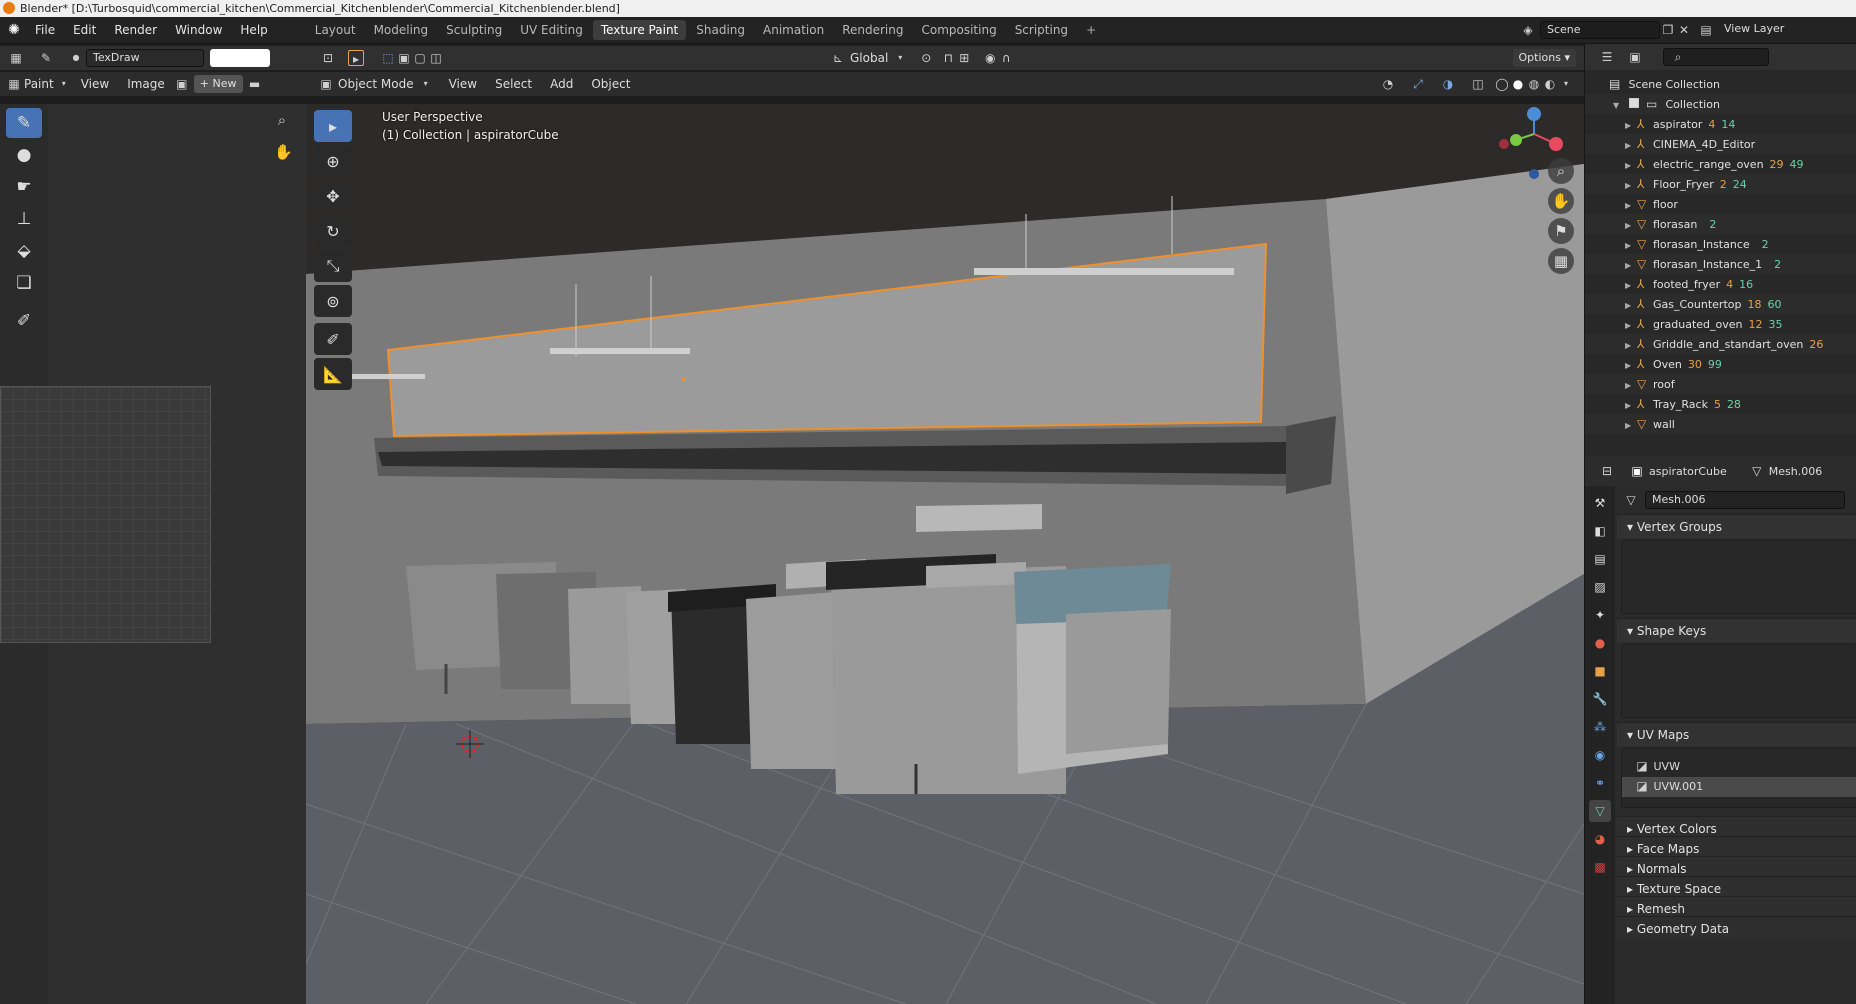 This screenshot has width=1856, height=1004. Describe the element at coordinates (24, 219) in the screenshot. I see `clone-stamp-icon: ⊥` at that location.